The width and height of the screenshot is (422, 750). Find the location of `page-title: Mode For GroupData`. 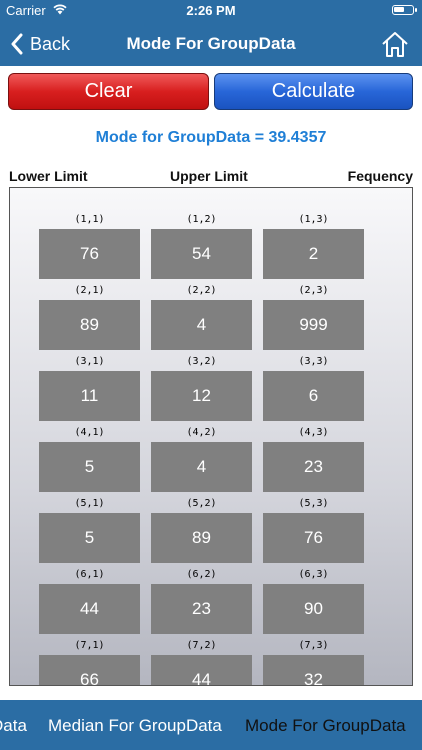

page-title: Mode For GroupData is located at coordinates (211, 43).